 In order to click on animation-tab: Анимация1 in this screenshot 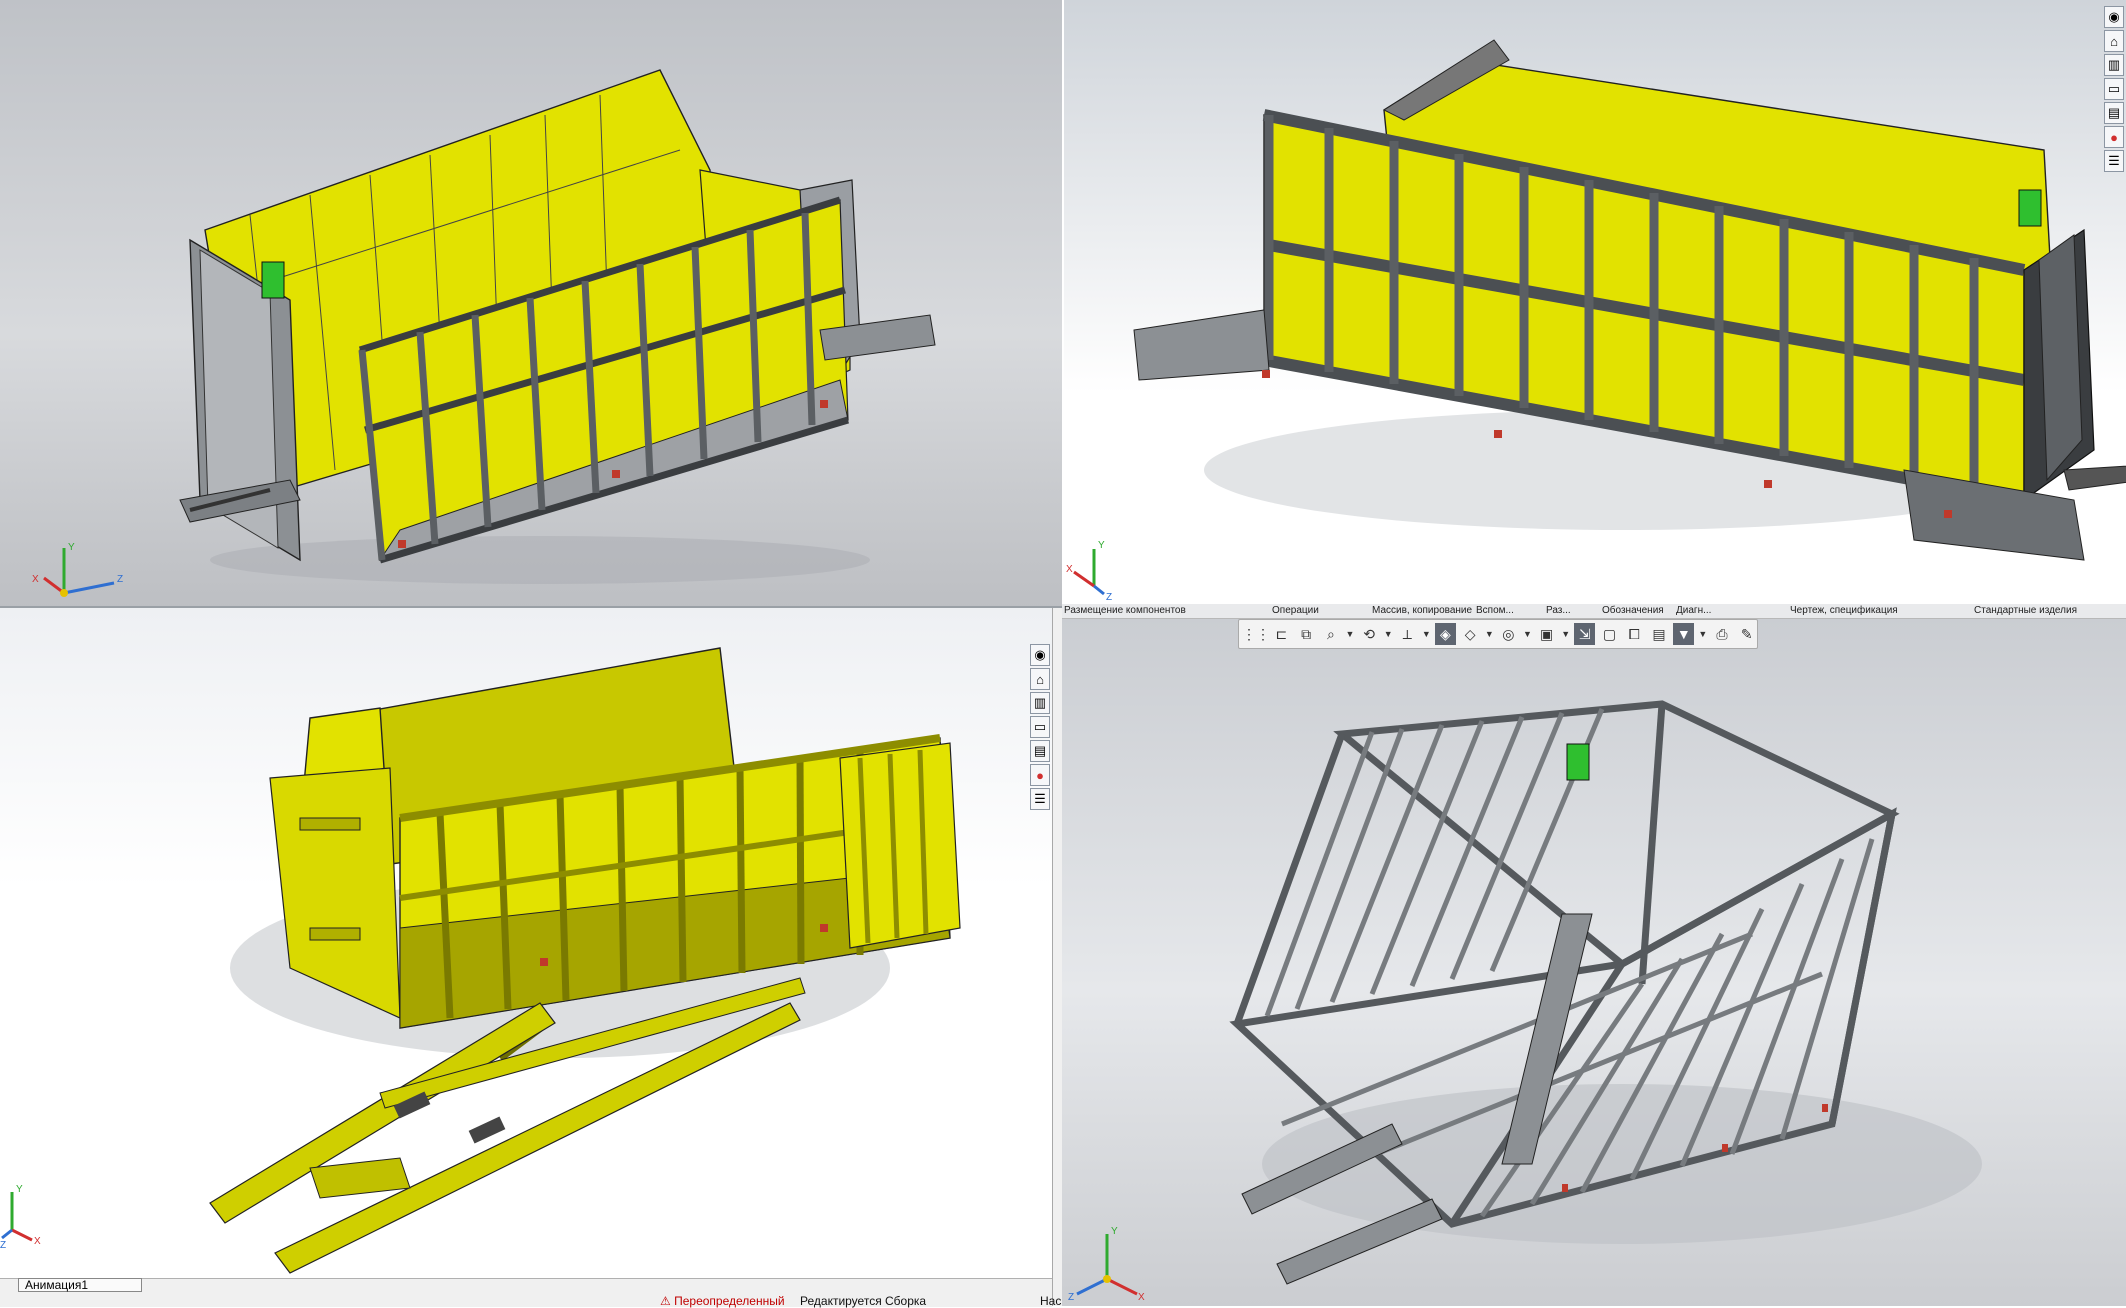, I will do `click(80, 1285)`.